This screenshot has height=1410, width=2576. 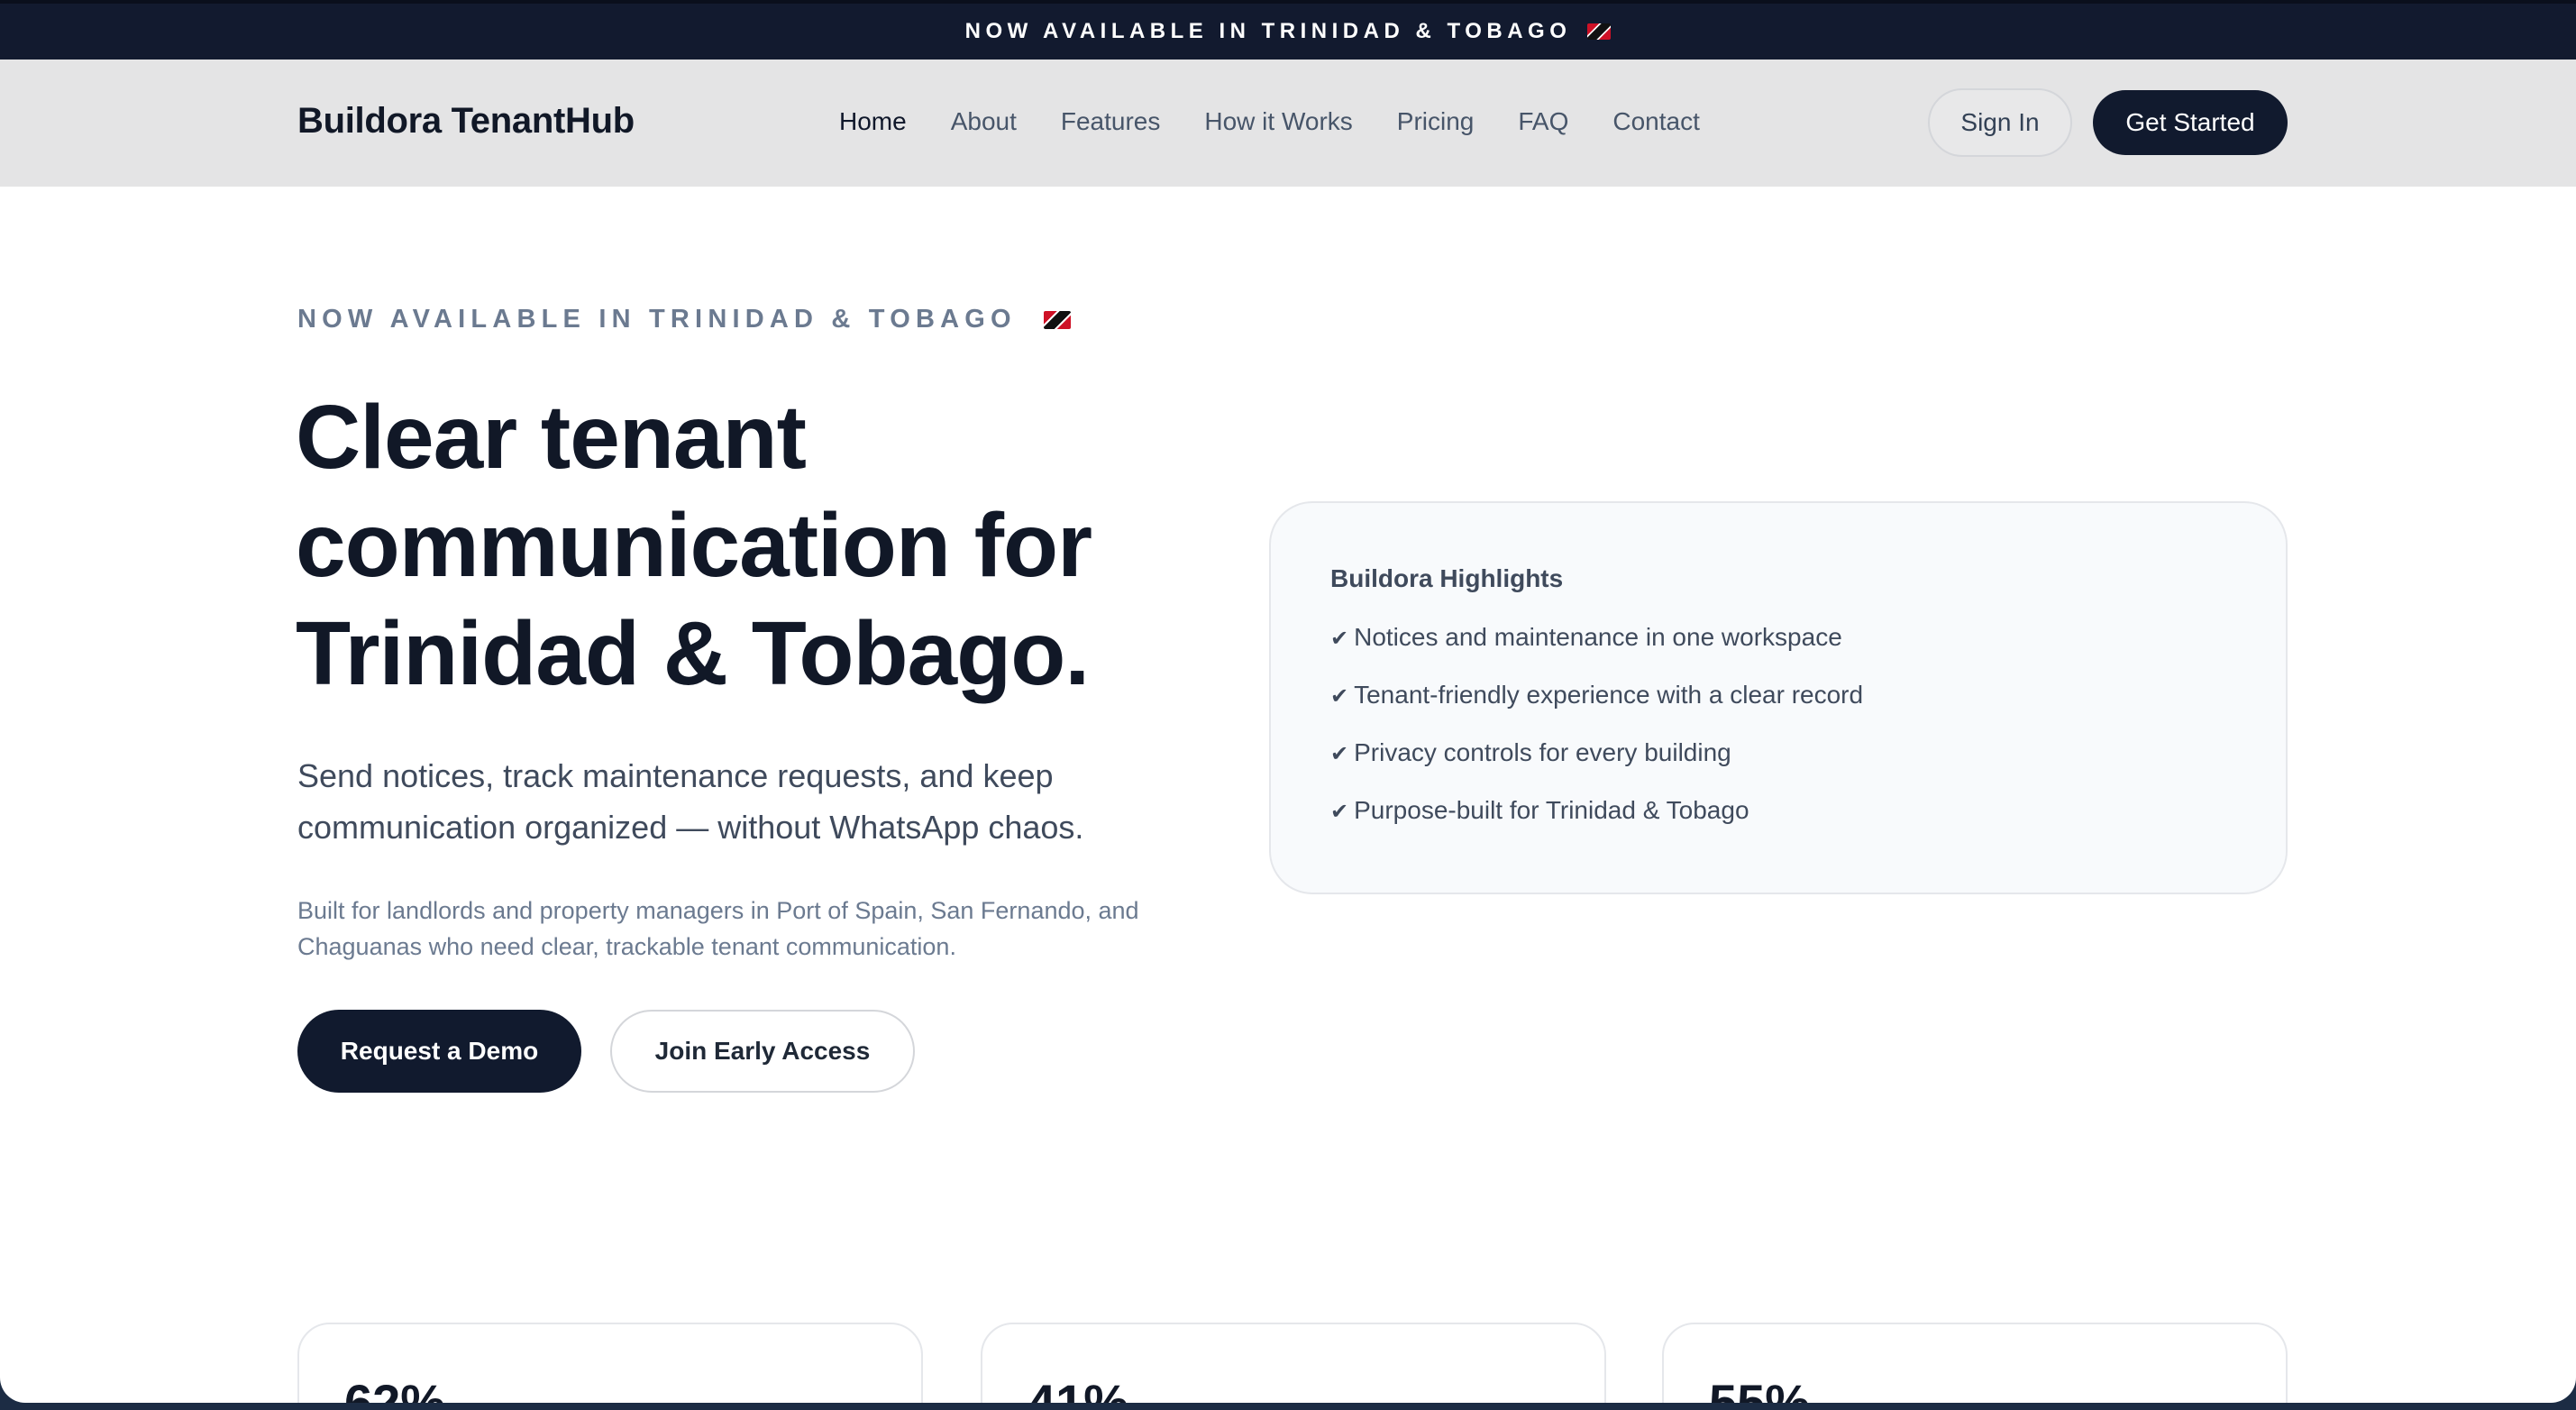 What do you see at coordinates (1598, 637) in the screenshot?
I see `highlight-text: Notices and maintenance in one workspace` at bounding box center [1598, 637].